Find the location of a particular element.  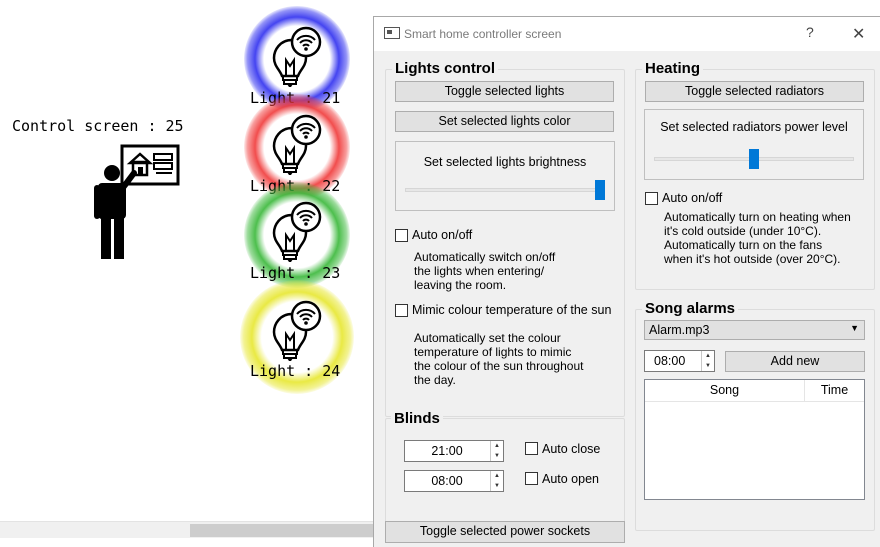

person-at-control-screen-icon is located at coordinates (136, 202).